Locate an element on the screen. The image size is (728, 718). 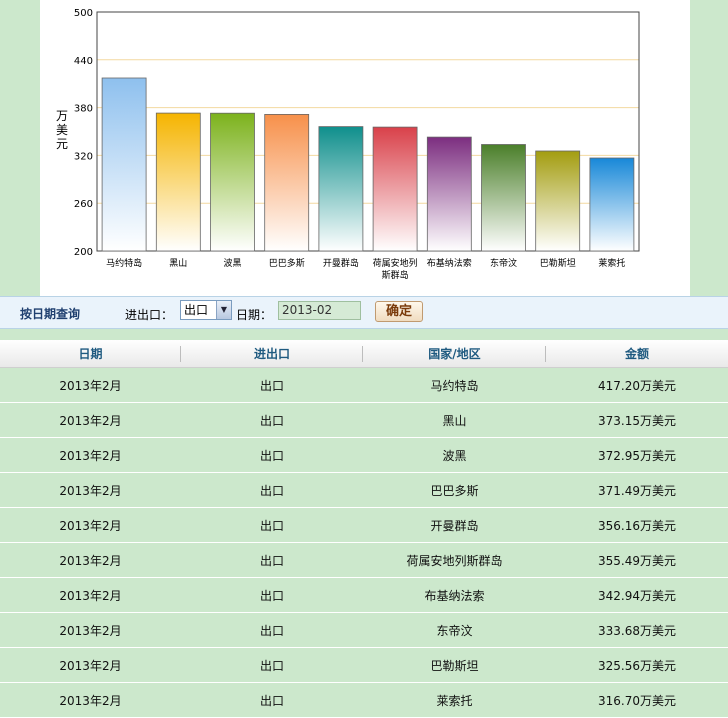
query-title: 按日期查询 is located at coordinates (50, 314).